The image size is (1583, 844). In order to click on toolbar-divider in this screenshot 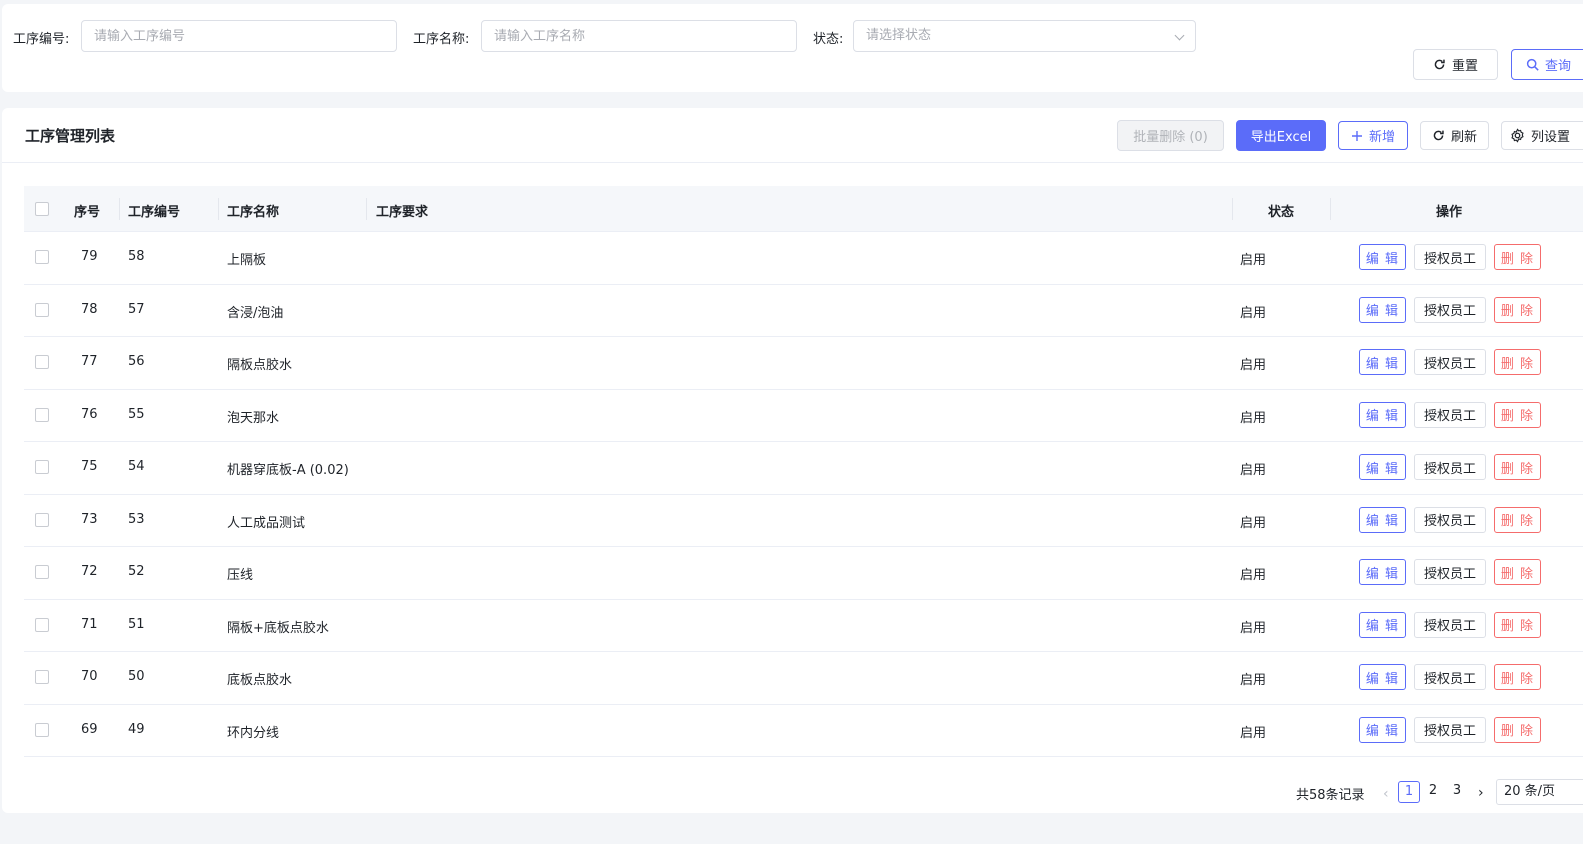, I will do `click(792, 162)`.